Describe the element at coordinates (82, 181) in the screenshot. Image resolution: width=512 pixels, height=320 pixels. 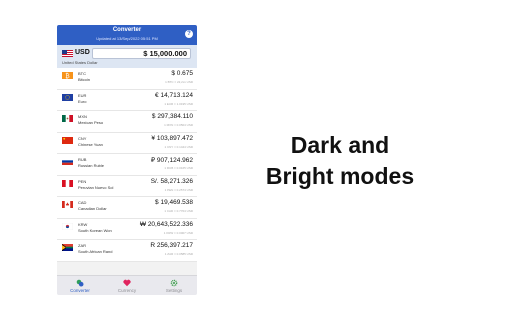
I see `currency-code: PEN` at that location.